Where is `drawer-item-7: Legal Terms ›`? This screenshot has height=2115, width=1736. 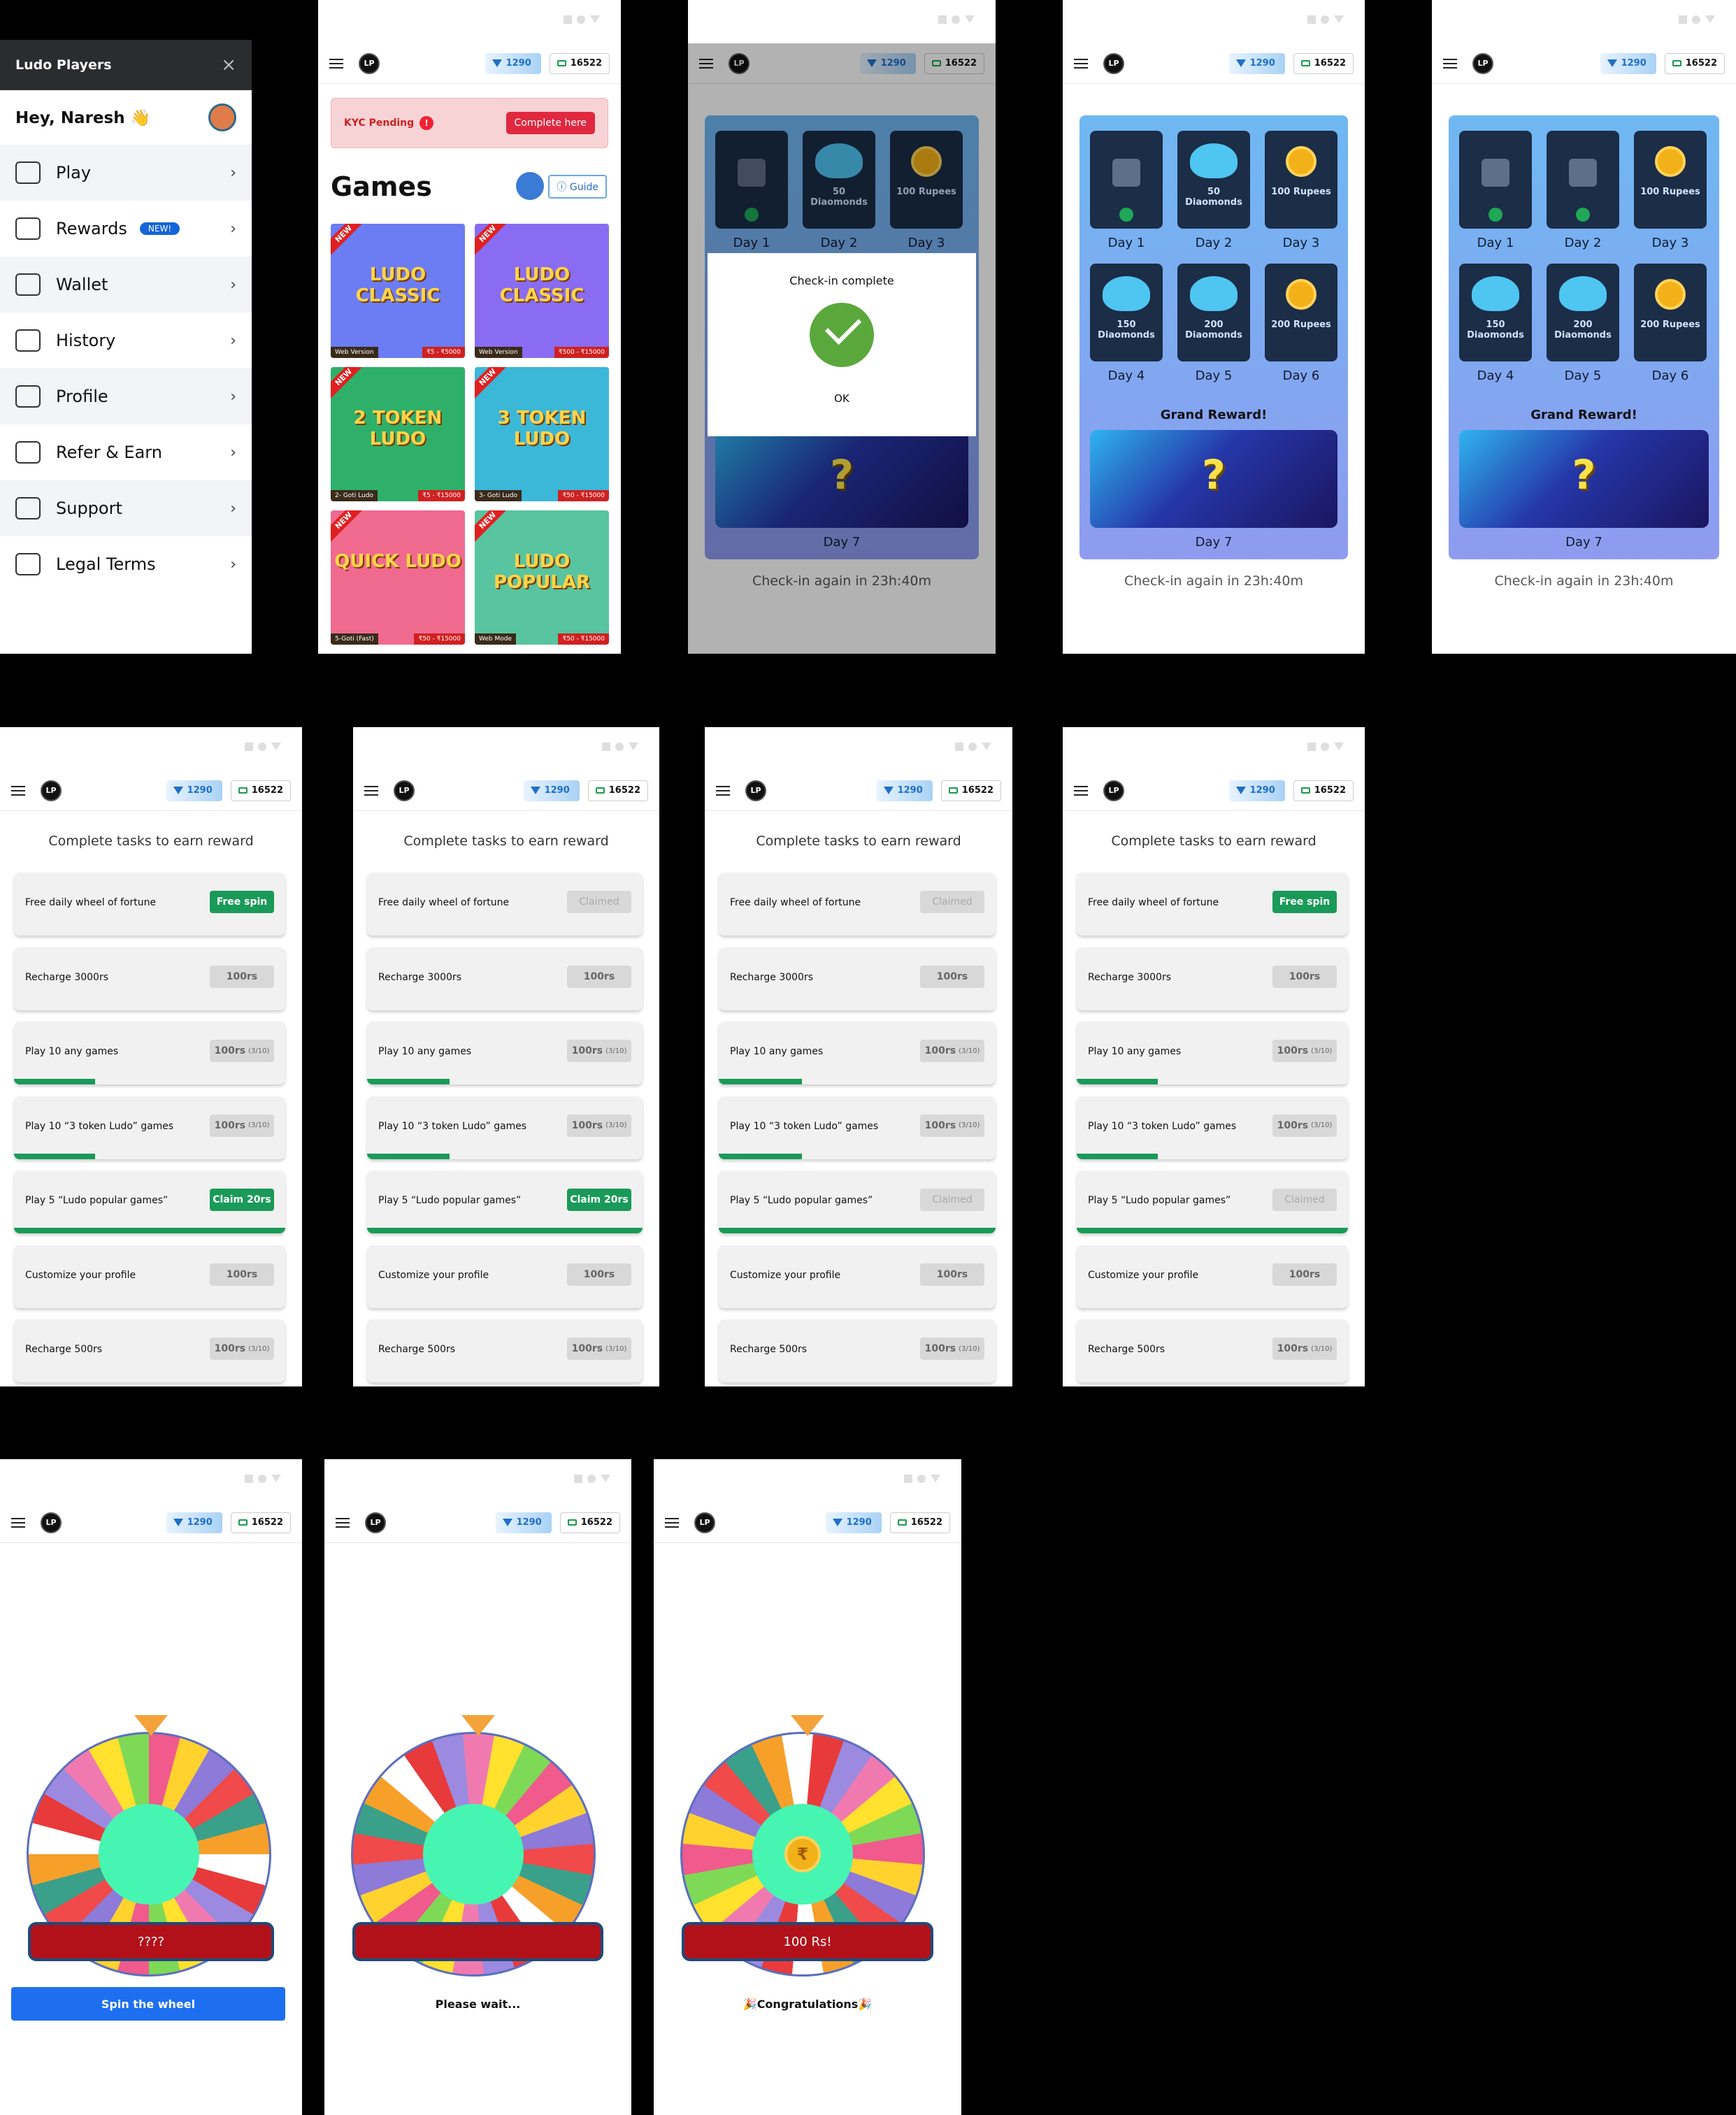 drawer-item-7: Legal Terms › is located at coordinates (126, 564).